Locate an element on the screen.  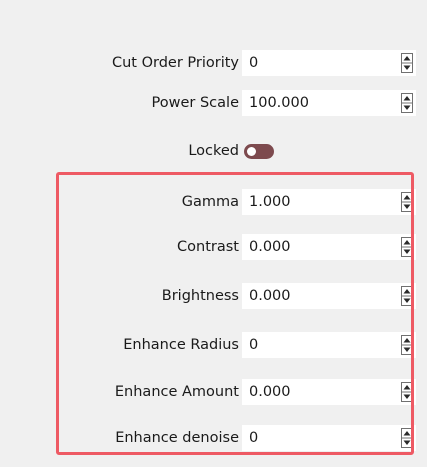
enhance-radius-value: 0 is located at coordinates (254, 345).